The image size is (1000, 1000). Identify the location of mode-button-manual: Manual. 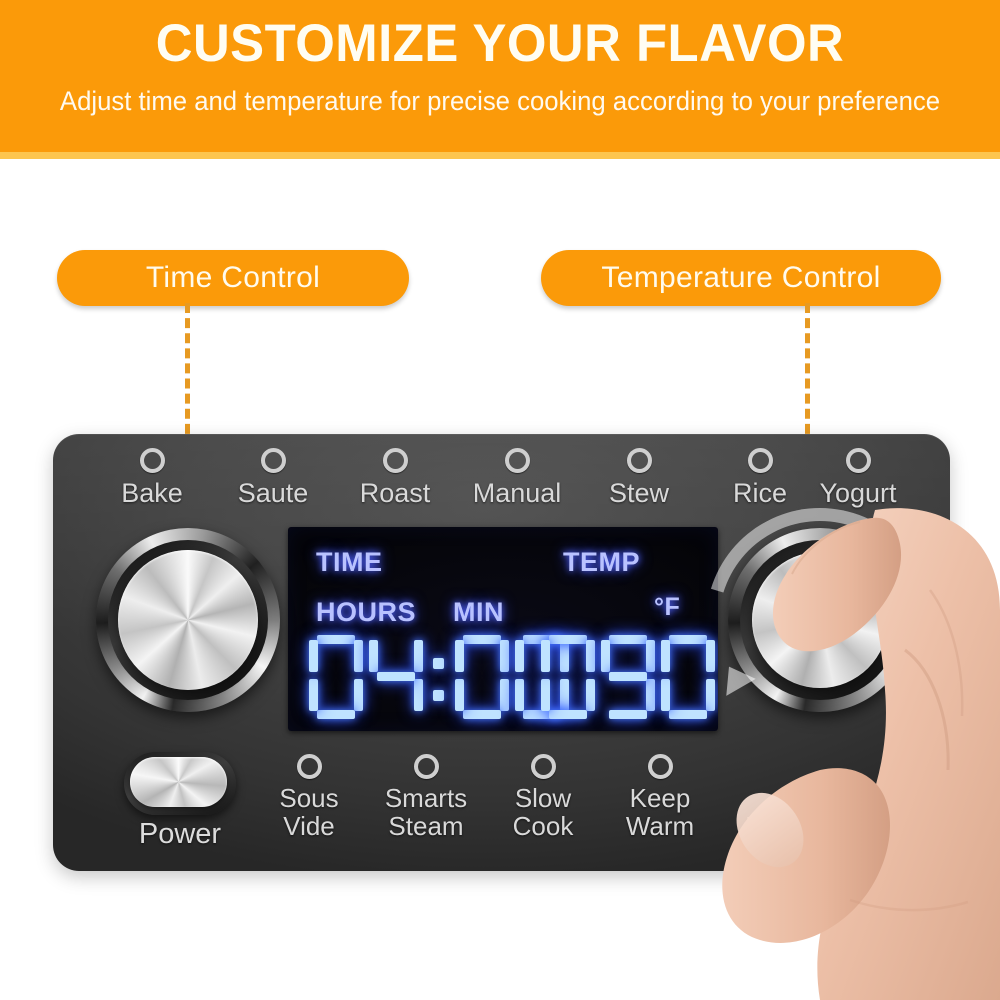
(517, 478).